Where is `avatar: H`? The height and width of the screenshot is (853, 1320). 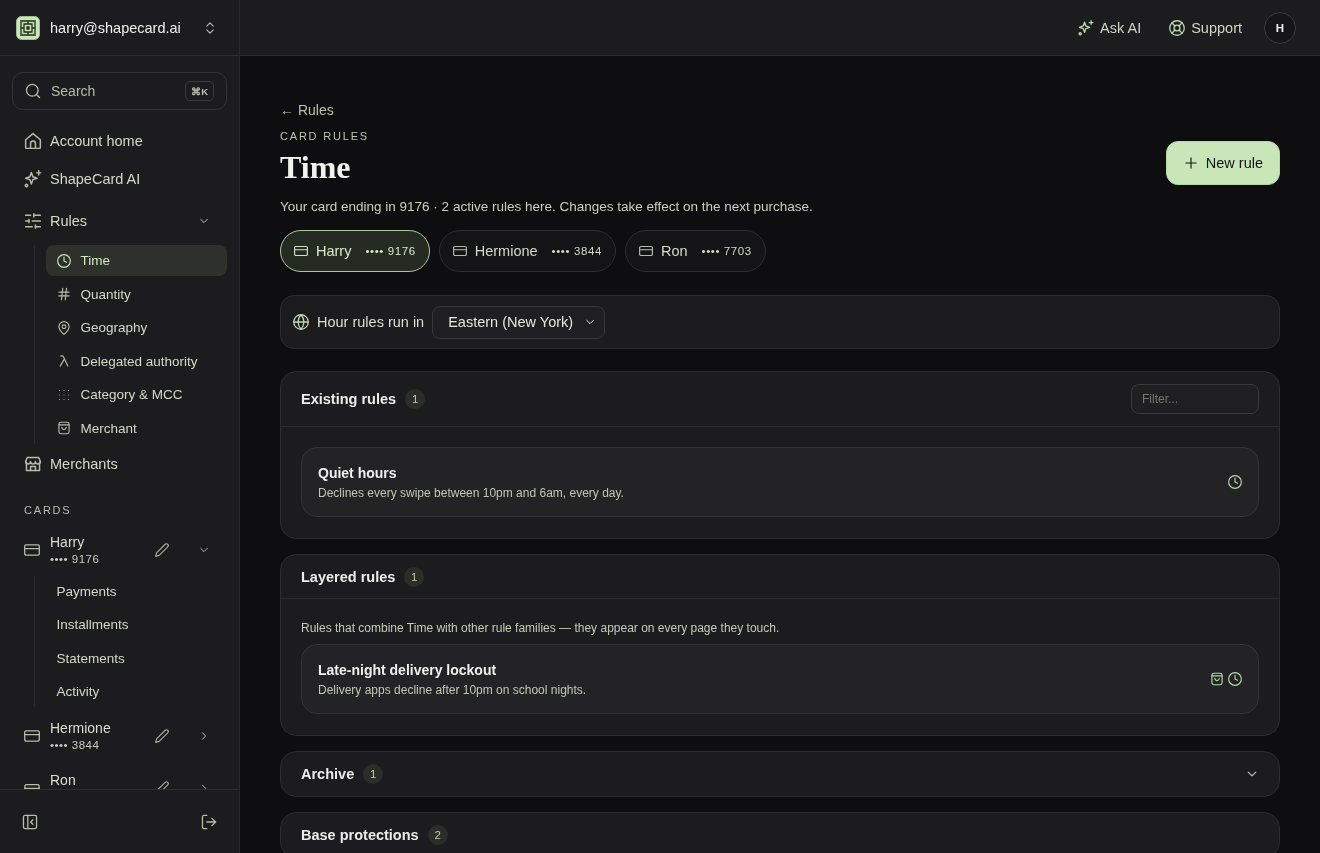
avatar: H is located at coordinates (1280, 27).